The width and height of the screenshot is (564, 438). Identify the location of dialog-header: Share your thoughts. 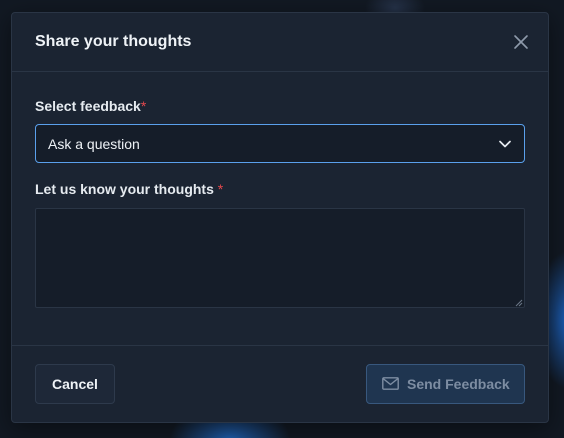
(280, 42).